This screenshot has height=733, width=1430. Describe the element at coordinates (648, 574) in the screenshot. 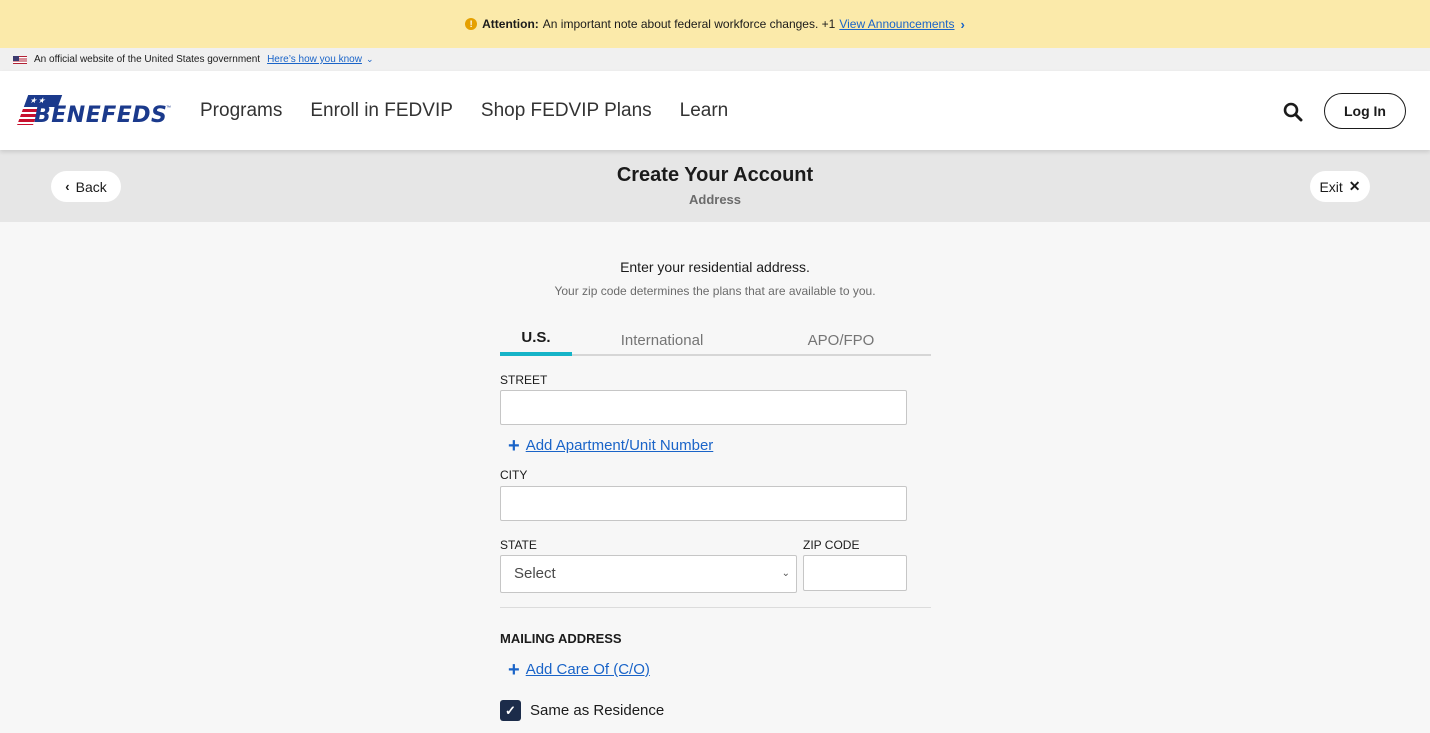

I see `state-select: Select ⌄` at that location.